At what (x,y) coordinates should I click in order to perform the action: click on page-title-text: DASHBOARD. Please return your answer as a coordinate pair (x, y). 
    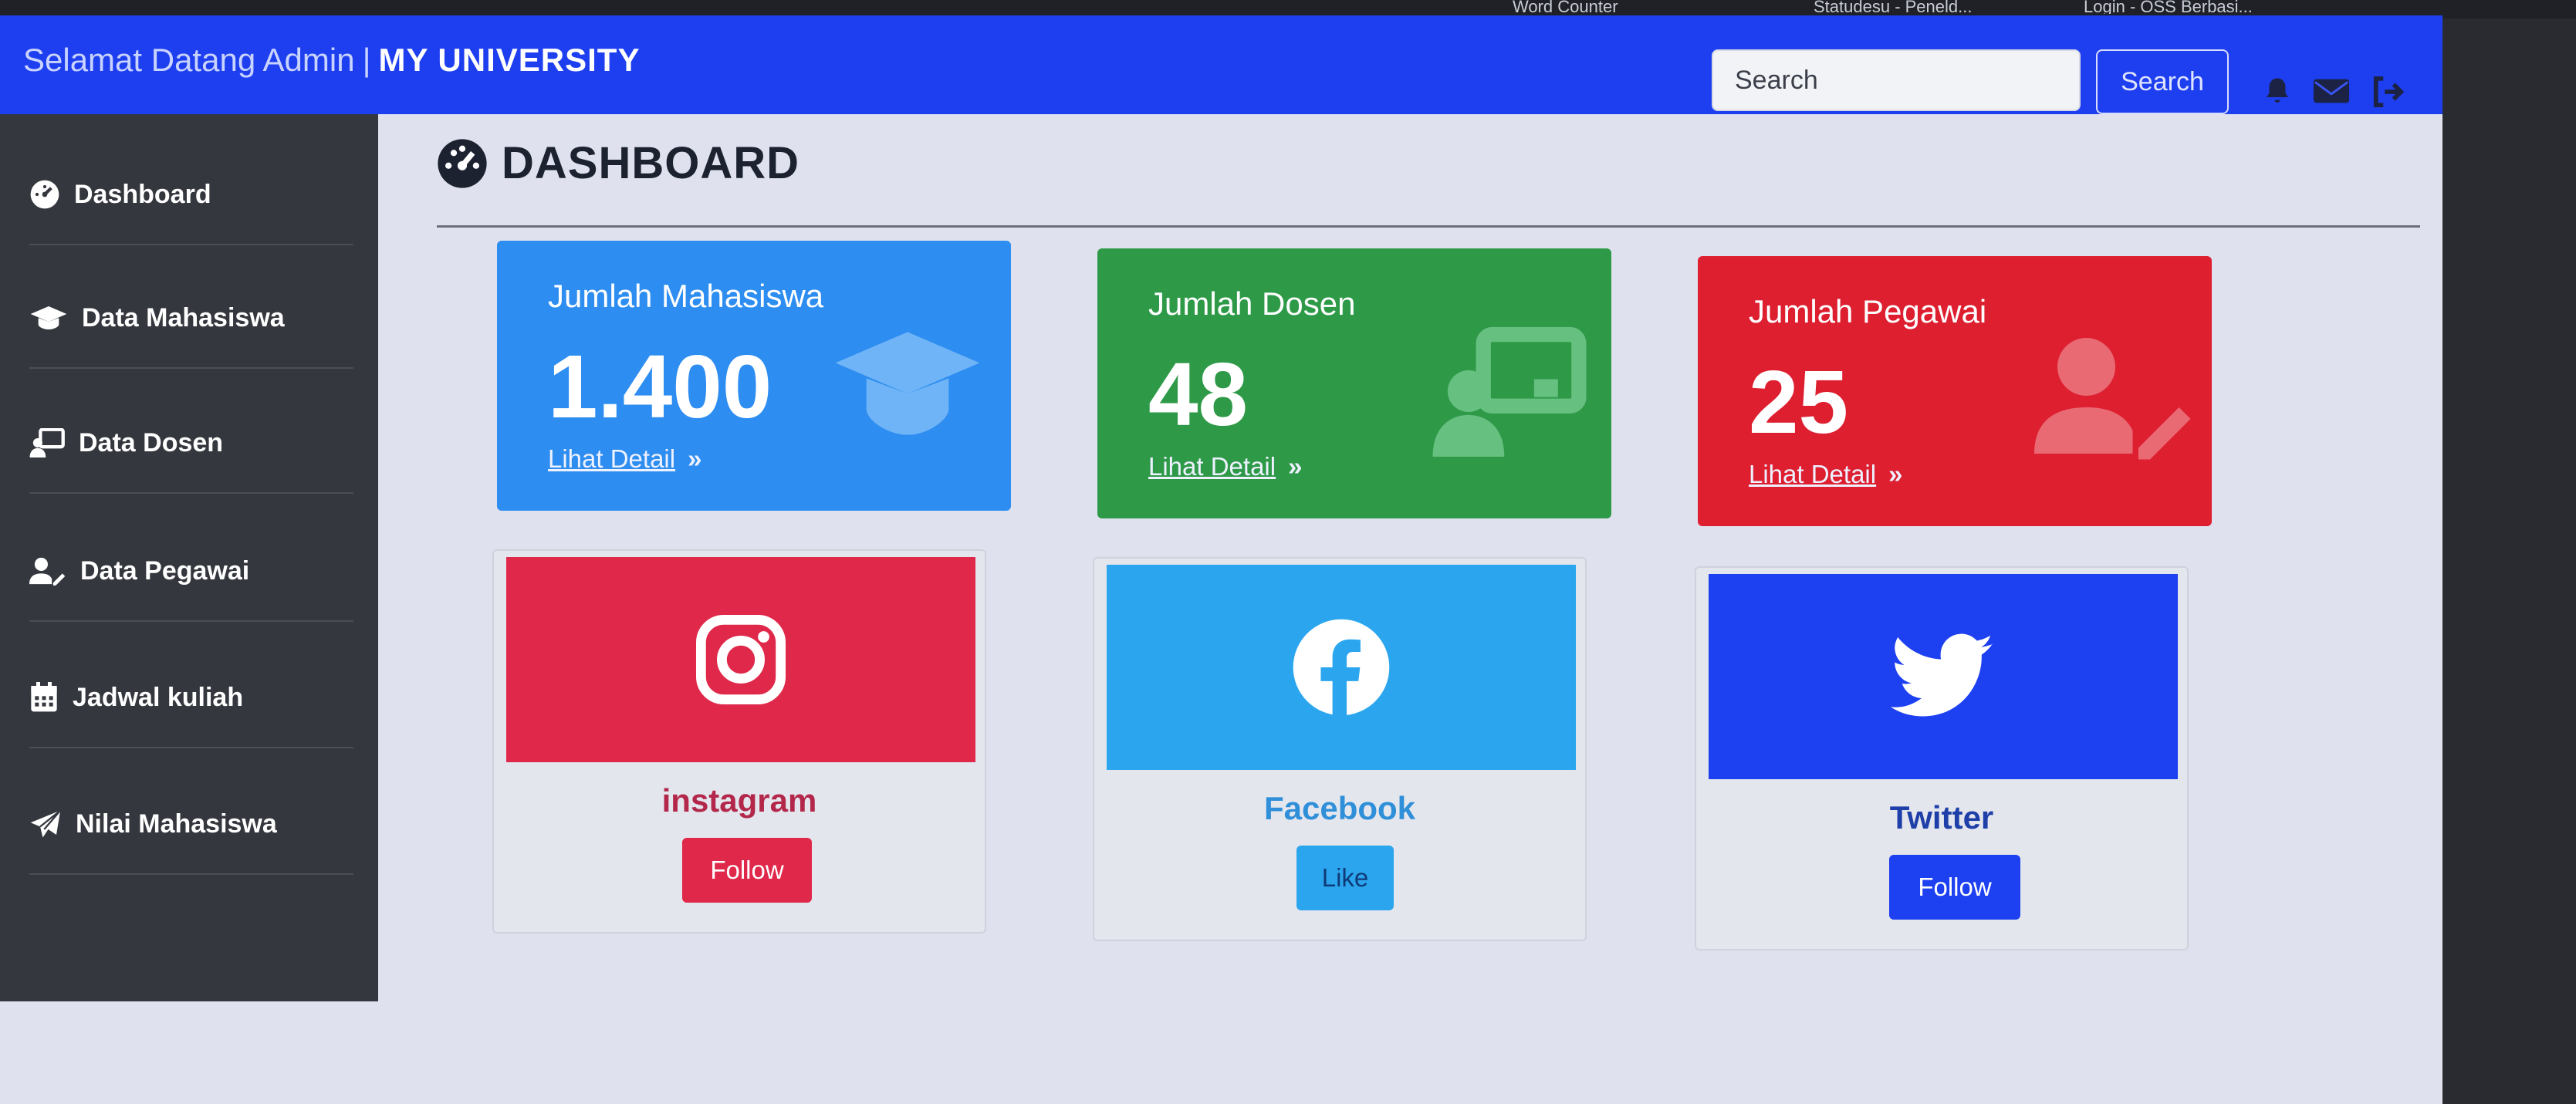
    Looking at the image, I should click on (651, 163).